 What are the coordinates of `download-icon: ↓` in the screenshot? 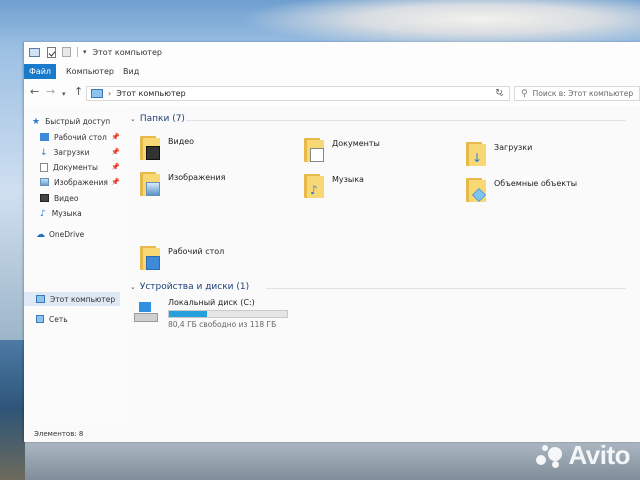 It's located at (44, 153).